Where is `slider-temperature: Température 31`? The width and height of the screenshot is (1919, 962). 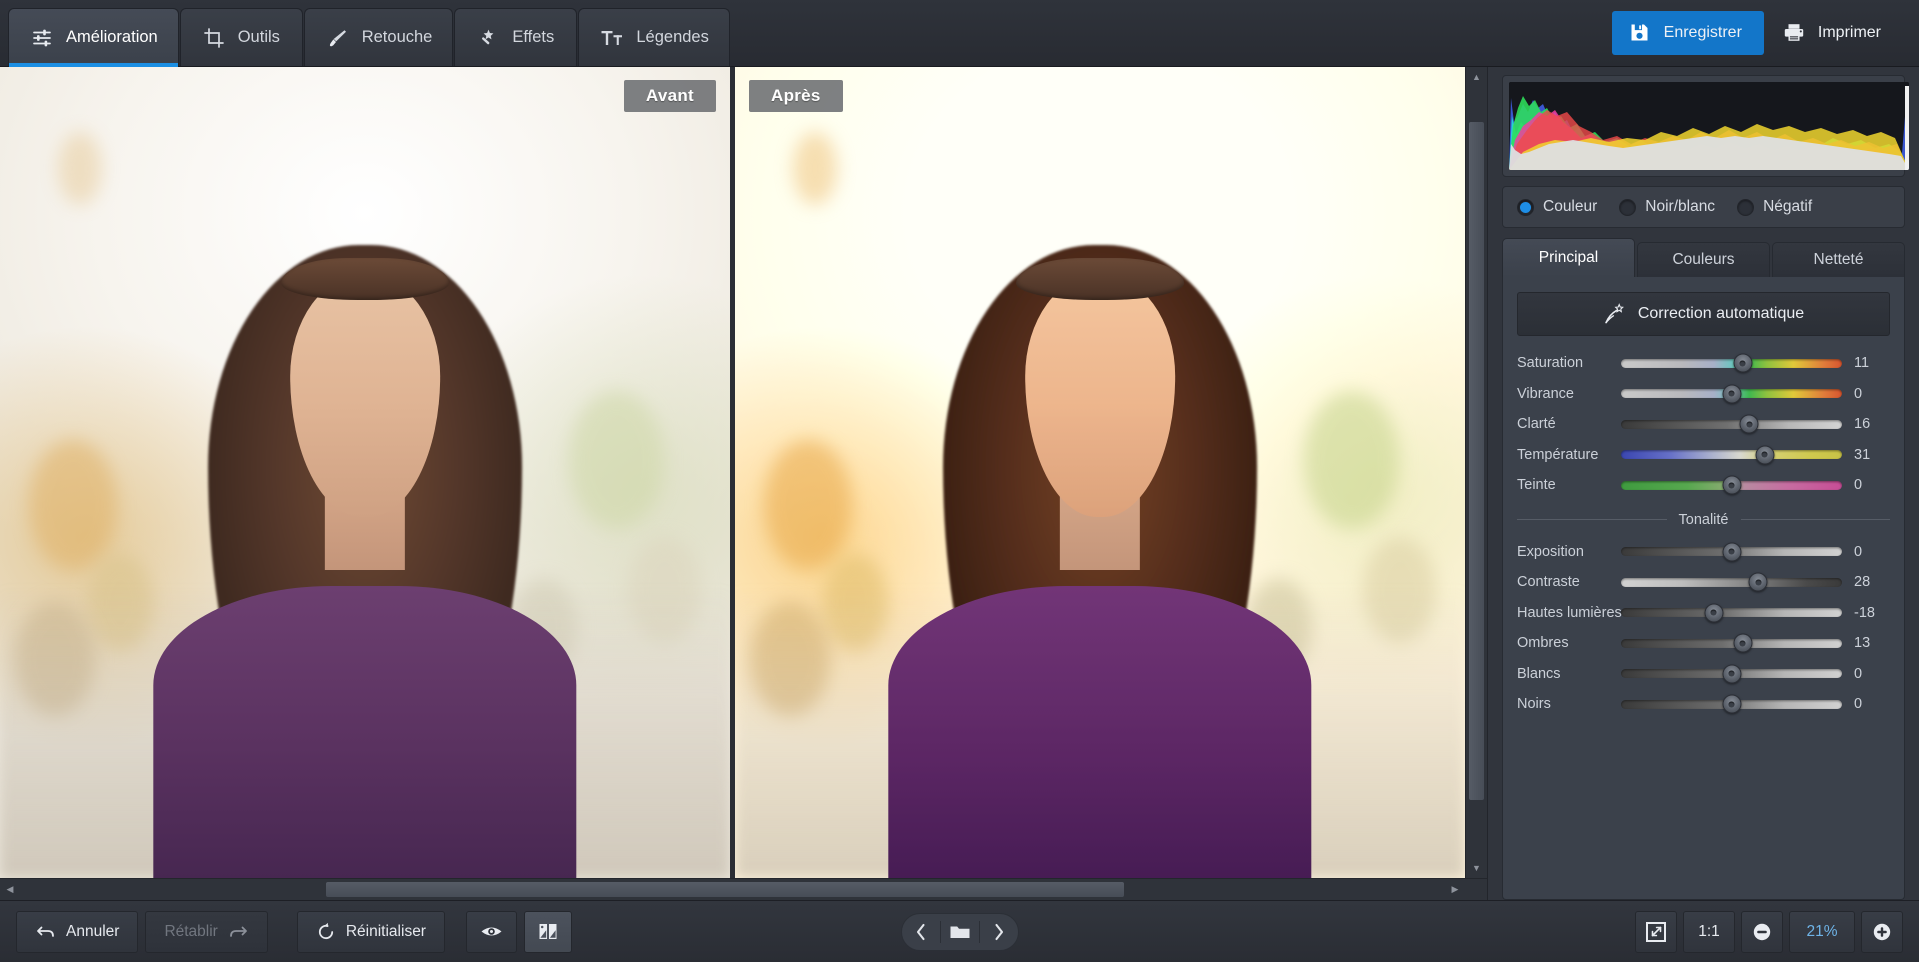
slider-temperature: Température 31 is located at coordinates (1703, 455).